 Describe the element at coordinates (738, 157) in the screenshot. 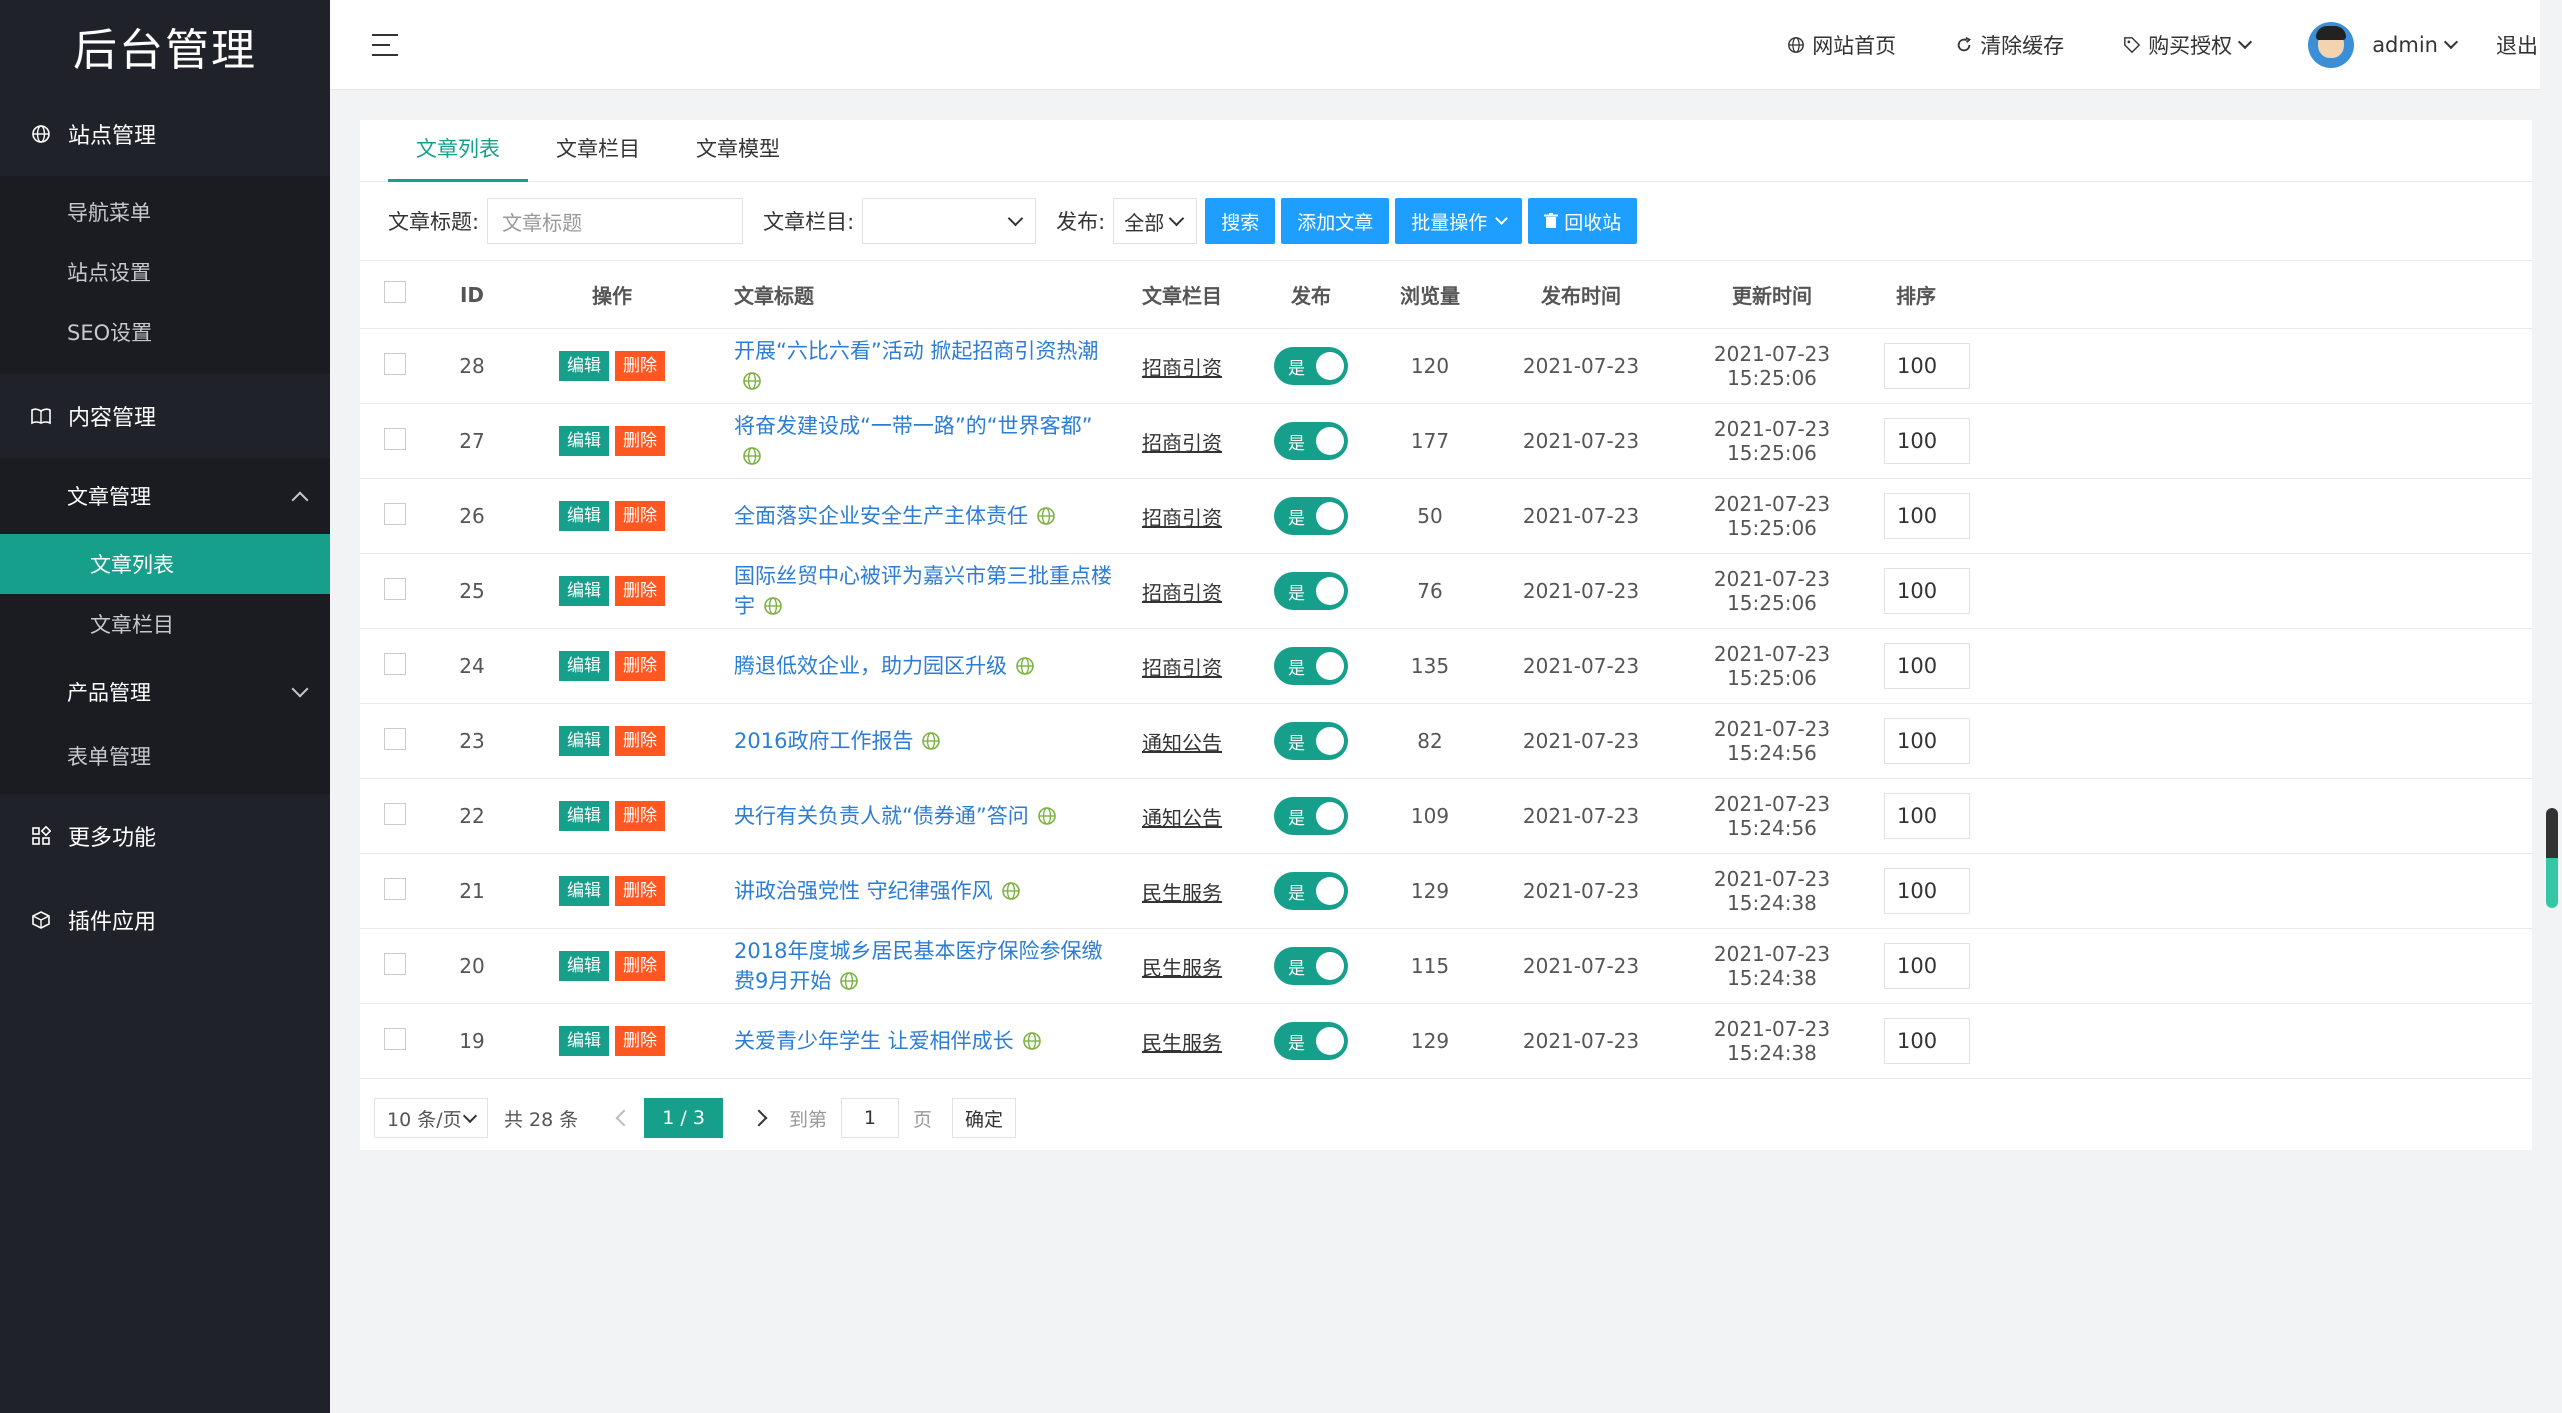

I see `tab-article-model: 文章模型` at that location.